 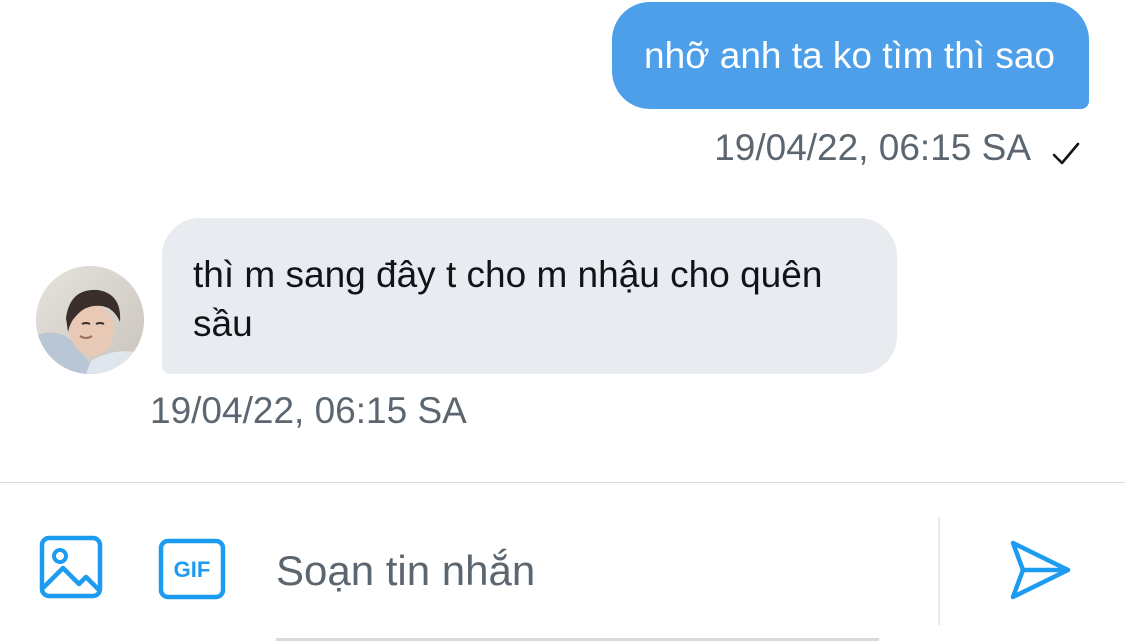 I want to click on attach-gif-button: GIF, so click(x=192, y=569).